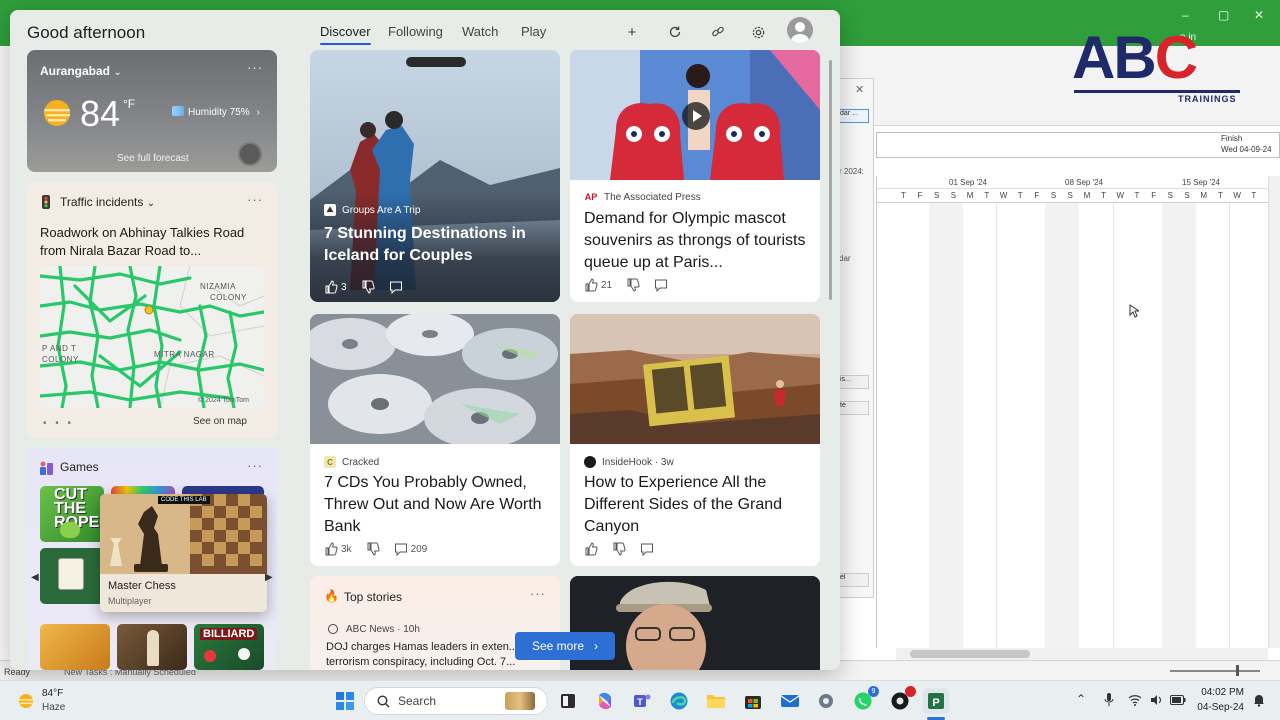  I want to click on top-stories-source: ABC News · 10h, so click(383, 629).